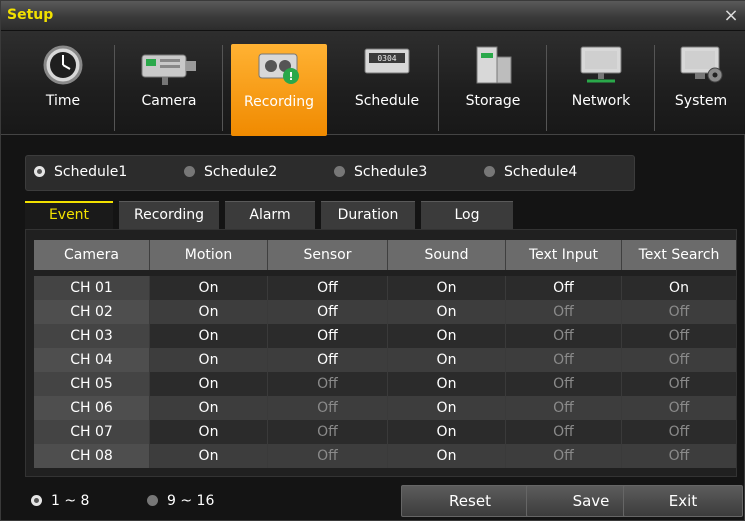 The width and height of the screenshot is (745, 521). I want to click on cell-camera: CH 02, so click(92, 312).